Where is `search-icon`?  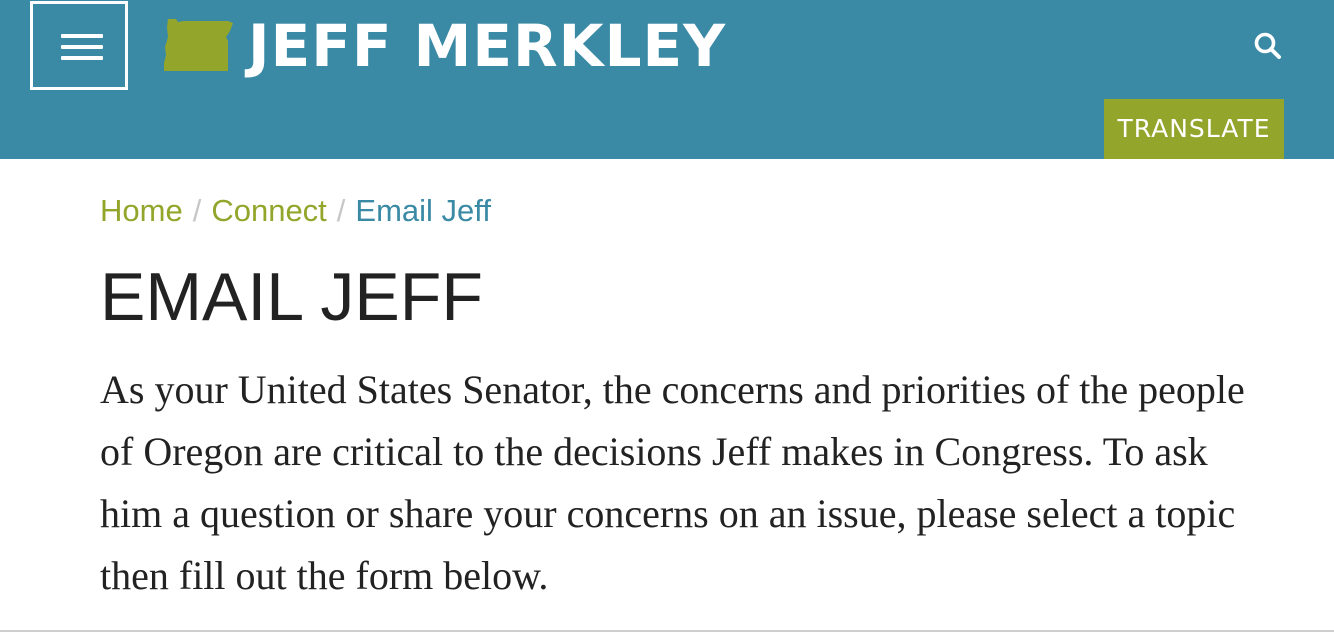 search-icon is located at coordinates (1267, 45).